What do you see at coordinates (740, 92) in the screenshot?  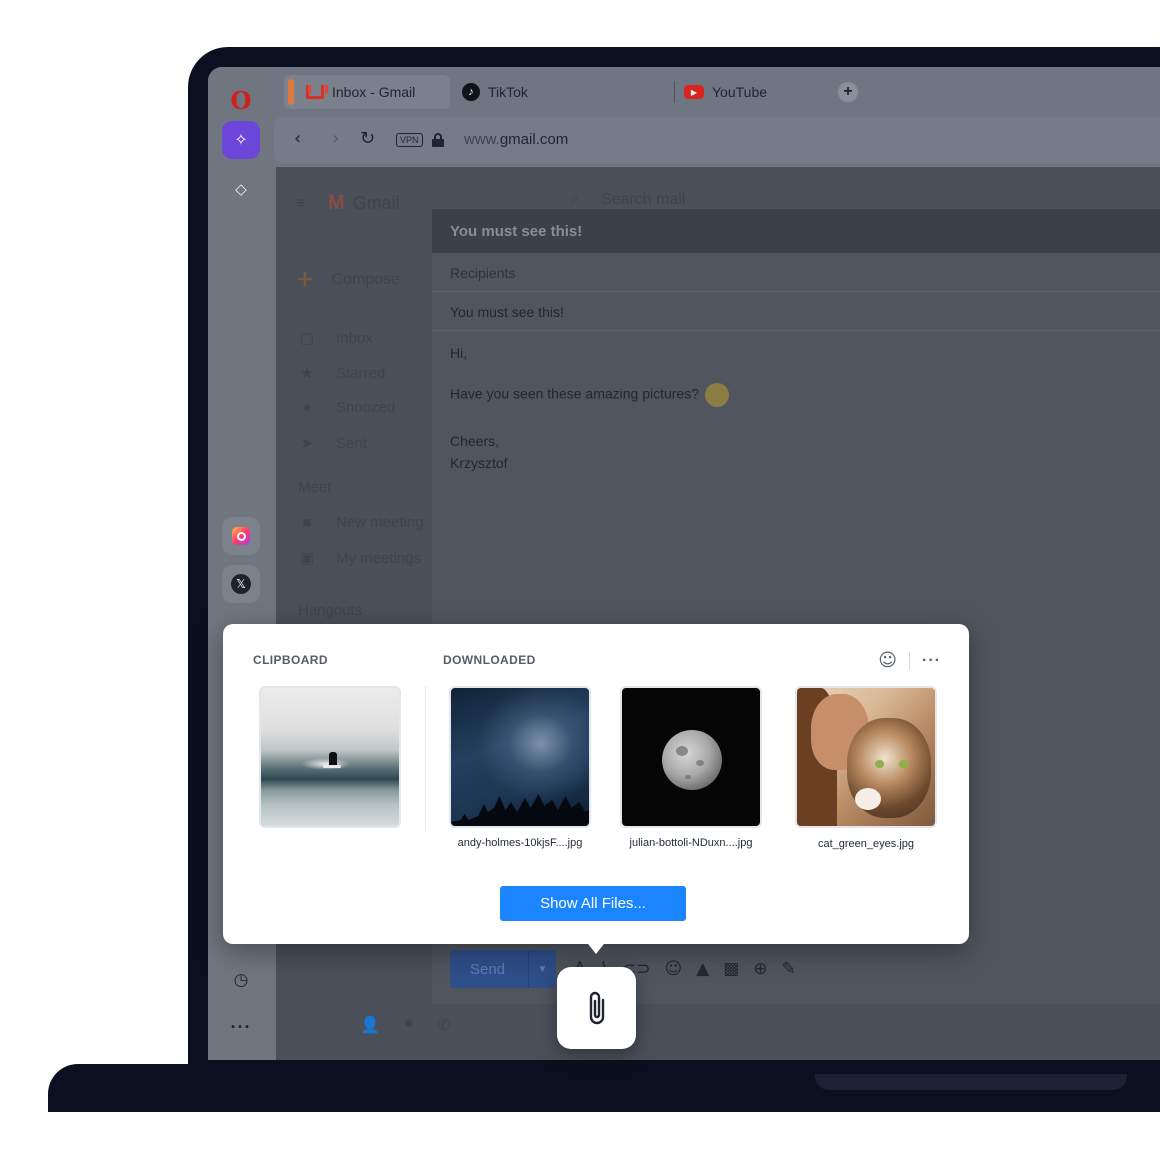 I see `tab-label: YouTube` at bounding box center [740, 92].